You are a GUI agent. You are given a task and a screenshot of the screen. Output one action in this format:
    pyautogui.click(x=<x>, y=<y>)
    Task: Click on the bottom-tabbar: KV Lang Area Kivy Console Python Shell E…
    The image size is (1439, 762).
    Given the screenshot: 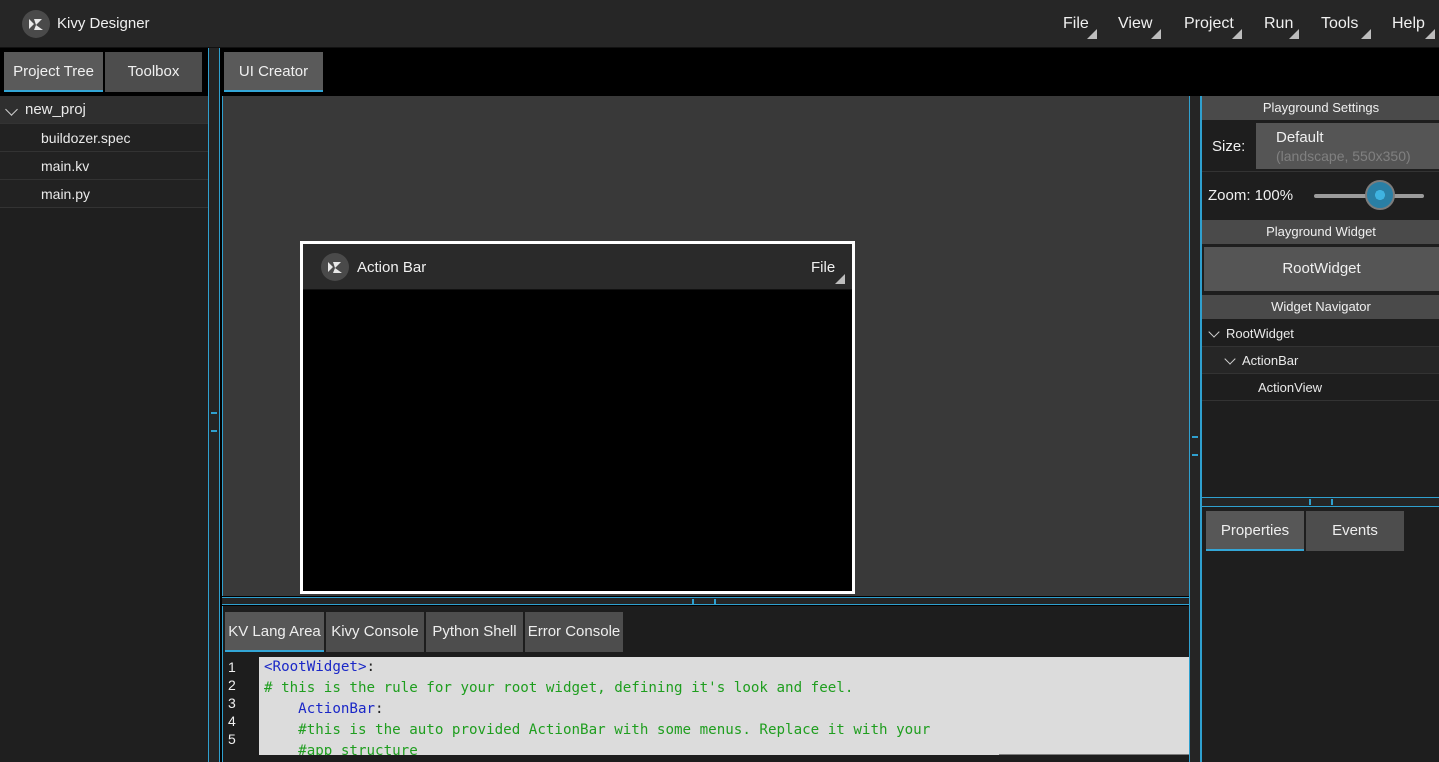 What is the action you would take?
    pyautogui.click(x=706, y=633)
    